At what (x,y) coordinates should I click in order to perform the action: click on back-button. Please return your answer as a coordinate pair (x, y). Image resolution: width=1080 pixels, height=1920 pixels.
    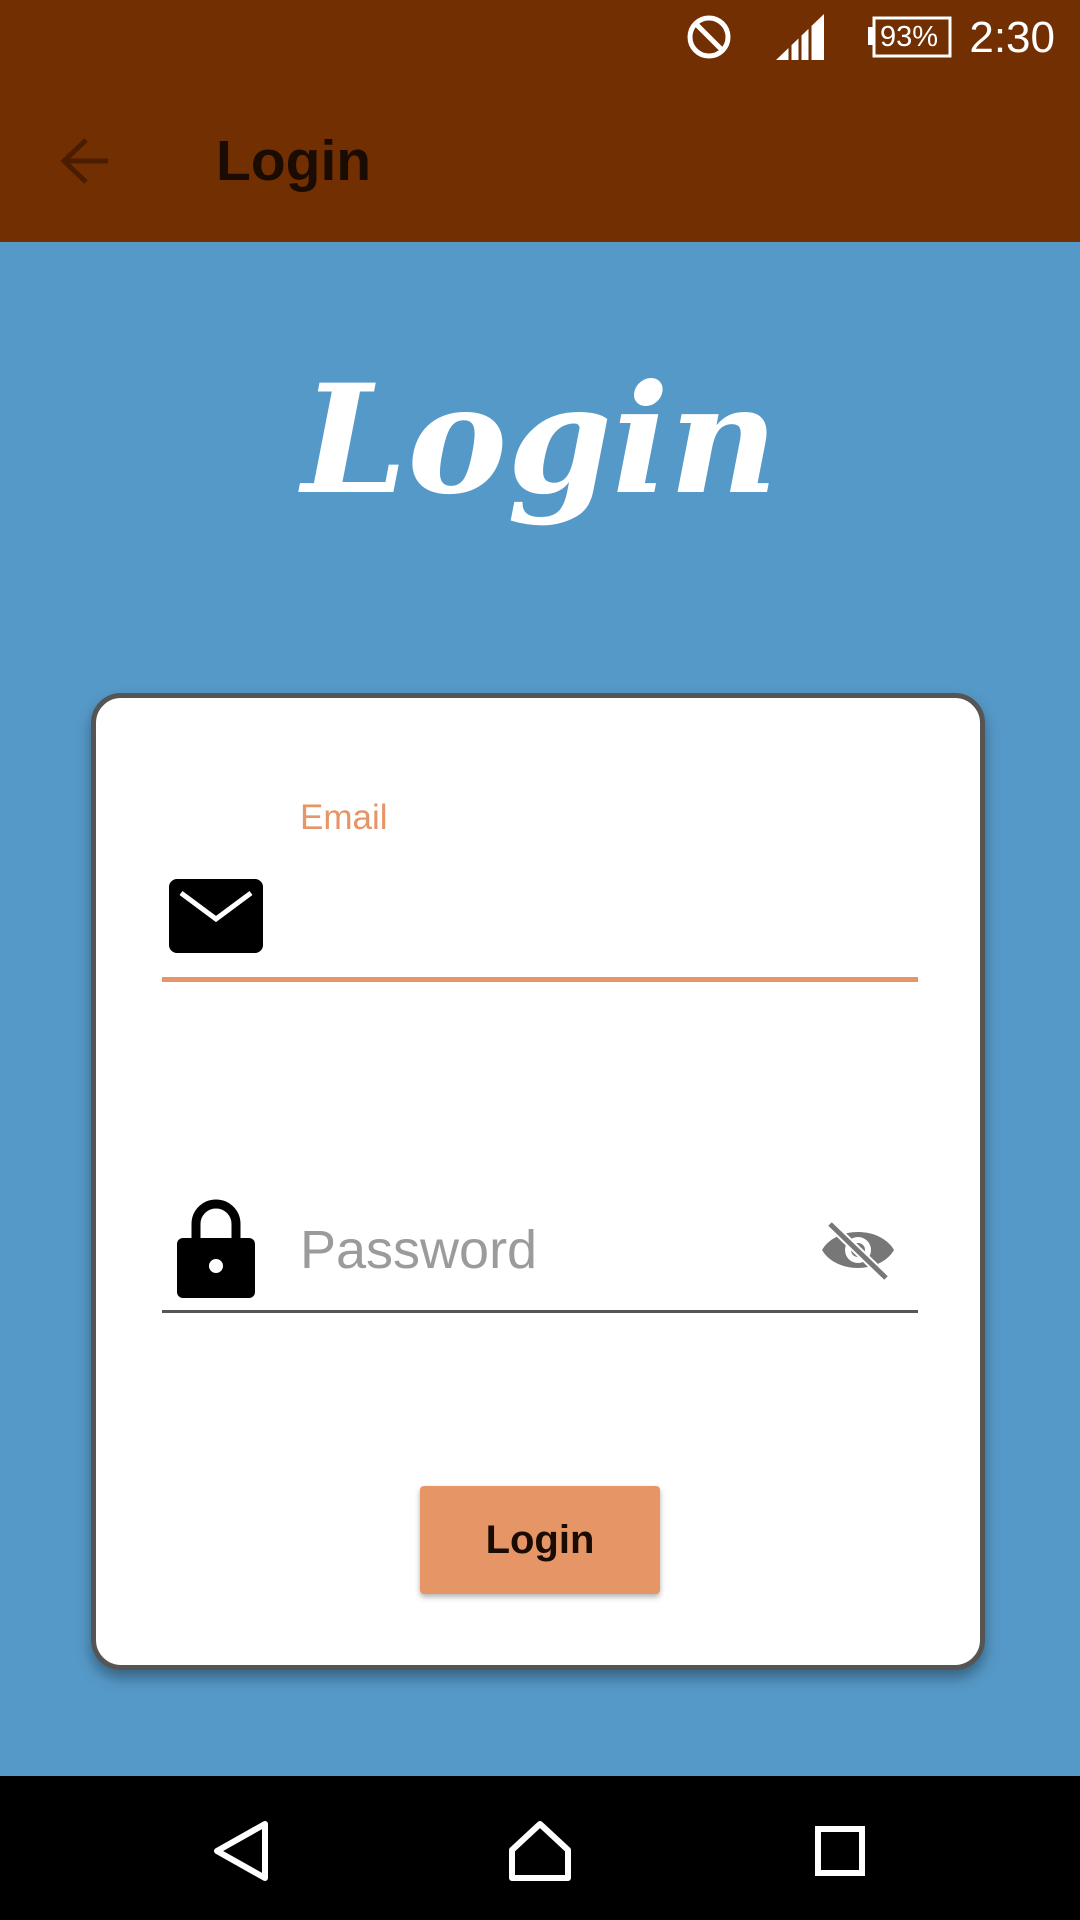
    Looking at the image, I should click on (85, 161).